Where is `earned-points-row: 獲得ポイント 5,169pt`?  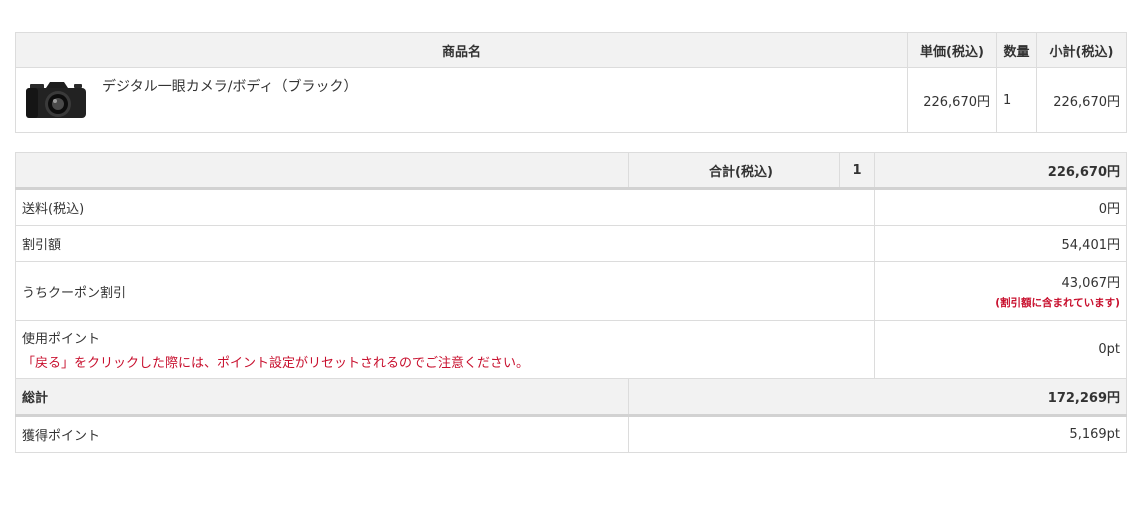 earned-points-row: 獲得ポイント 5,169pt is located at coordinates (571, 434).